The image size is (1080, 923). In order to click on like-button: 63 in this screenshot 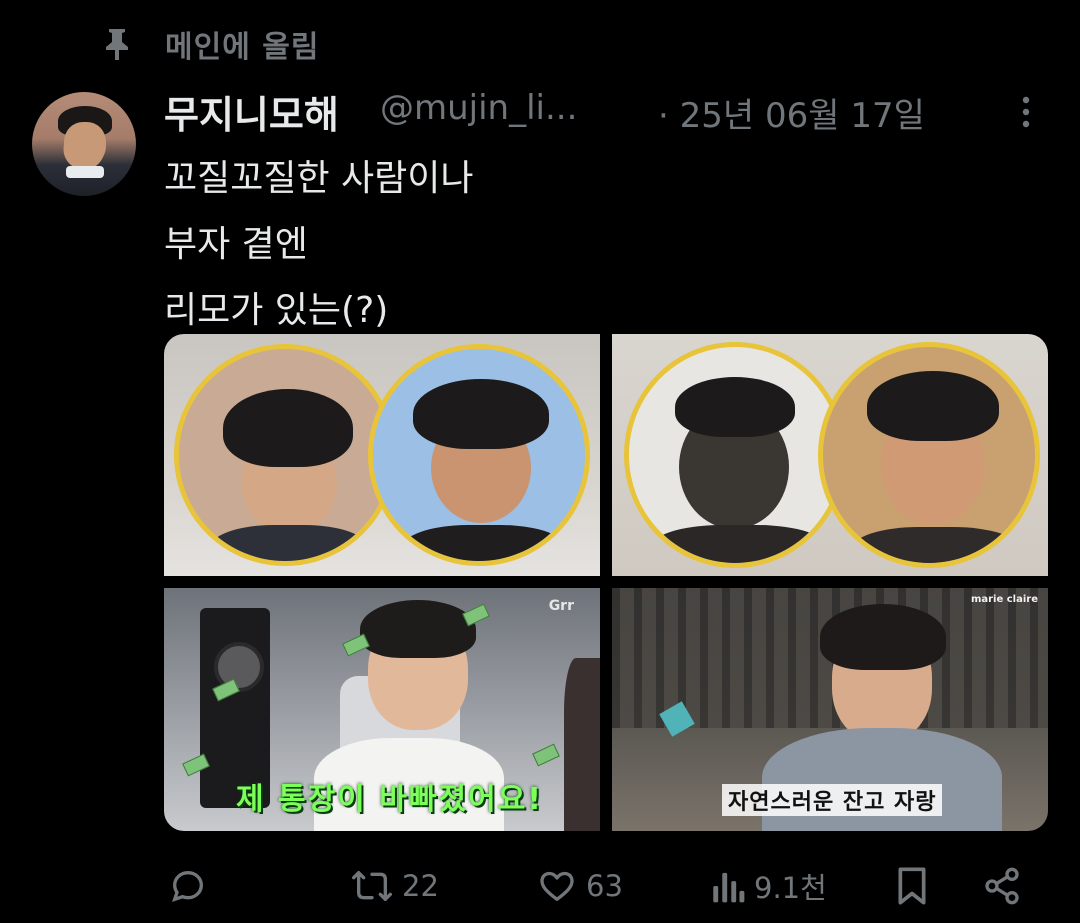, I will do `click(579, 886)`.